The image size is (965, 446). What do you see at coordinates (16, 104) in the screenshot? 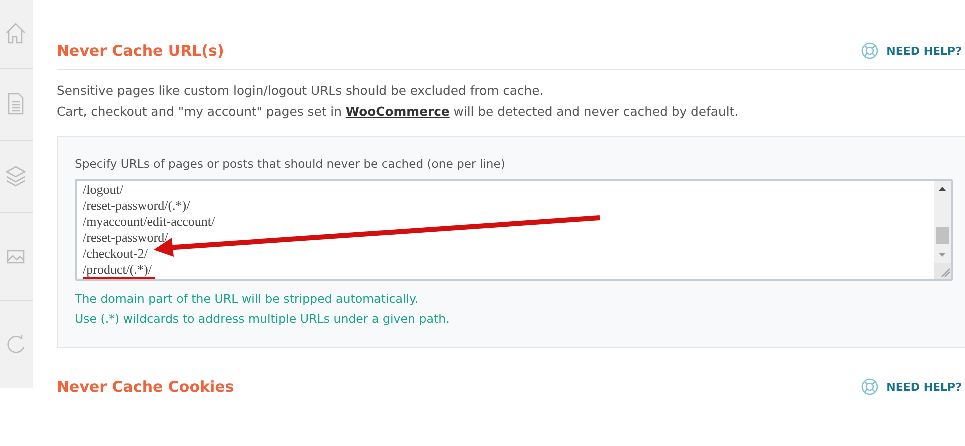
I see `document-icon` at bounding box center [16, 104].